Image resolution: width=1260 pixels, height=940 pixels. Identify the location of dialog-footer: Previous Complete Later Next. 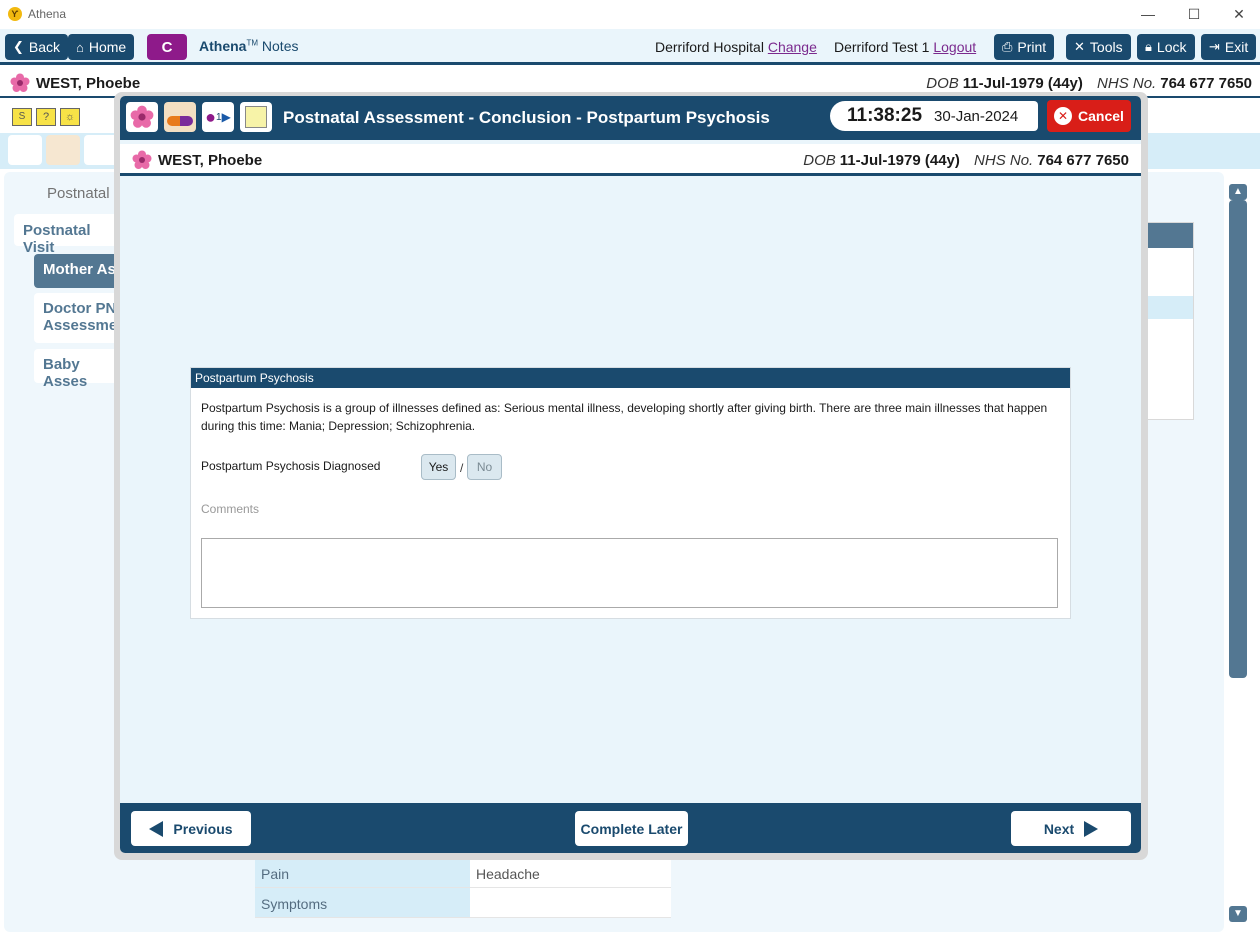
(630, 828).